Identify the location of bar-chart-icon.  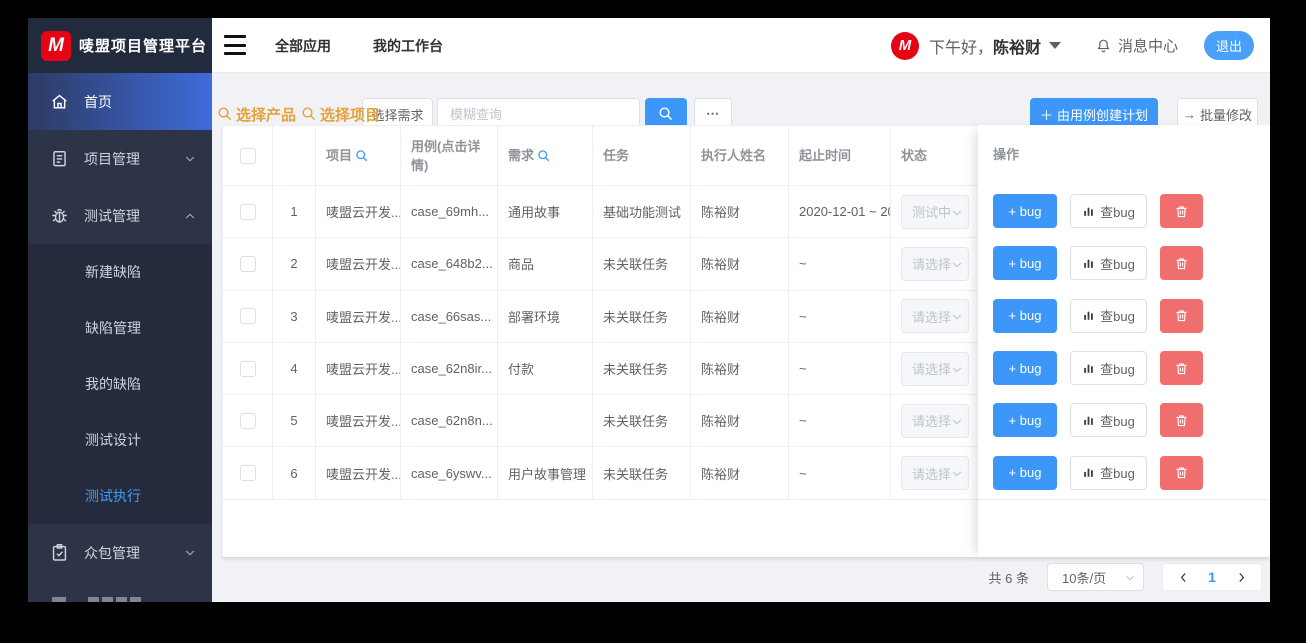
(1088, 316).